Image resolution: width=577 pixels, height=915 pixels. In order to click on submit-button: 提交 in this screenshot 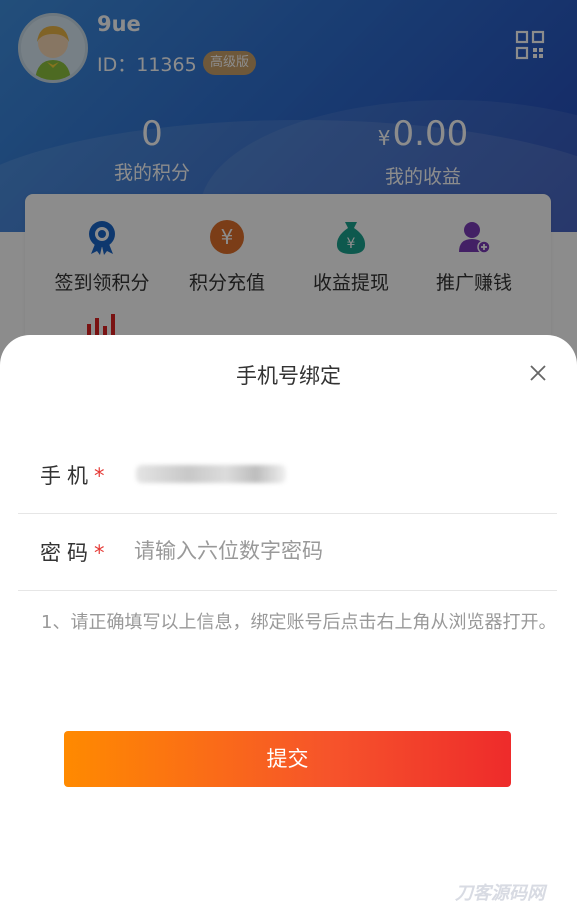, I will do `click(287, 759)`.